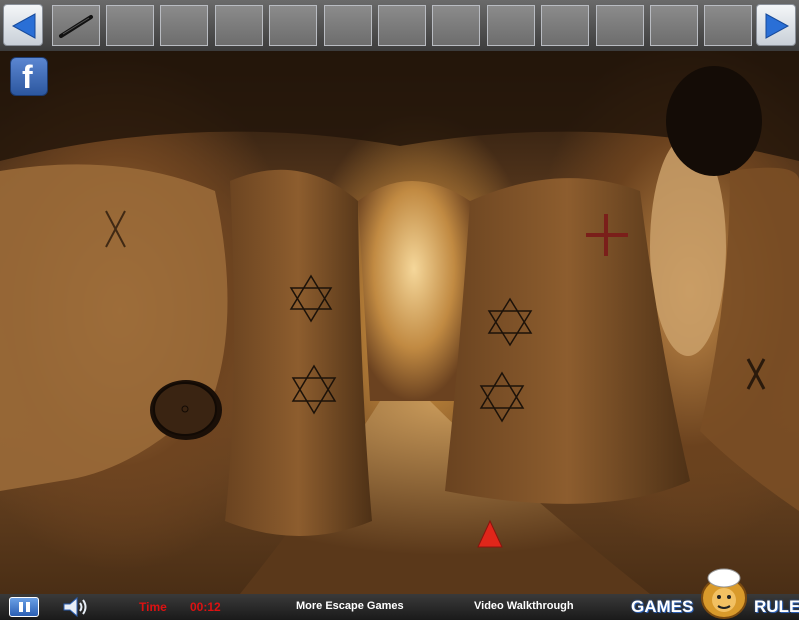 The height and width of the screenshot is (620, 799). Describe the element at coordinates (153, 607) in the screenshot. I see `timer-label: Time` at that location.